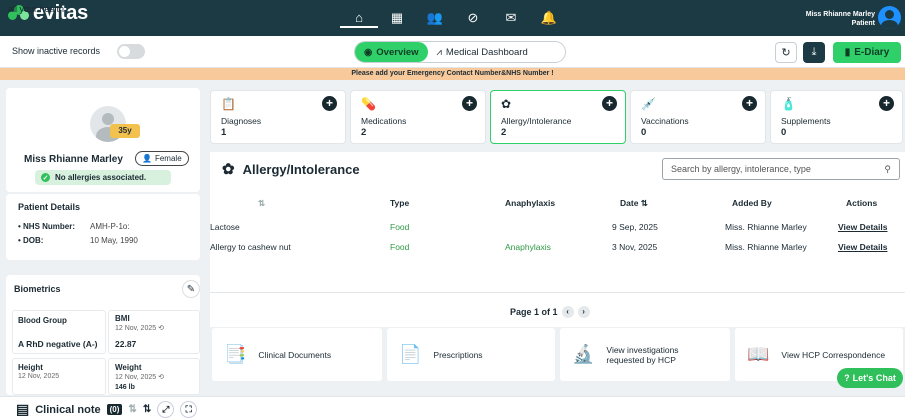 The height and width of the screenshot is (419, 905). What do you see at coordinates (806, 121) in the screenshot?
I see `tile-label: Supplements` at bounding box center [806, 121].